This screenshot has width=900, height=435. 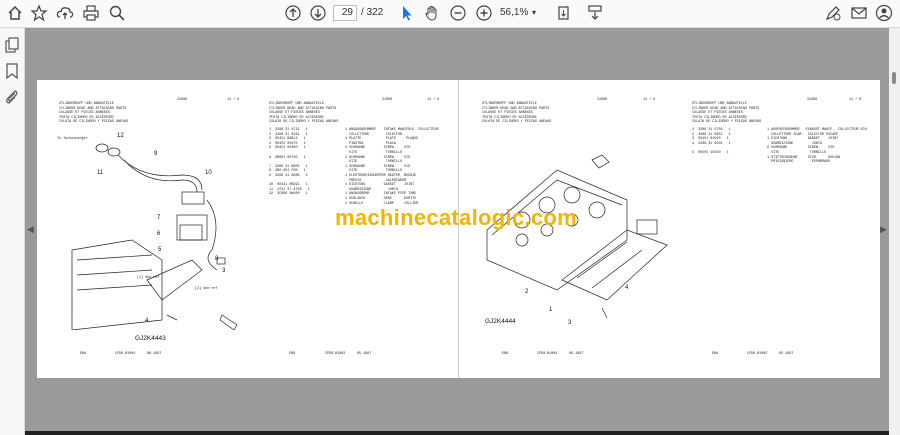 What do you see at coordinates (375, 12) in the screenshot?
I see `total-pages: 322` at bounding box center [375, 12].